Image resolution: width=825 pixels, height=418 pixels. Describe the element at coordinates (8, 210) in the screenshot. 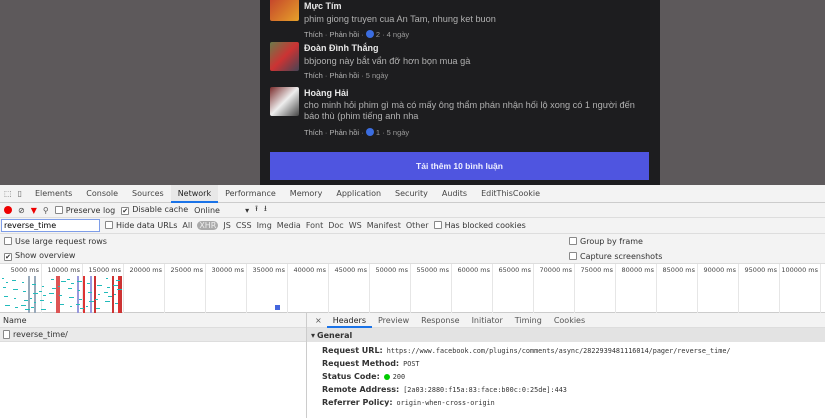

I see `record-icon` at that location.